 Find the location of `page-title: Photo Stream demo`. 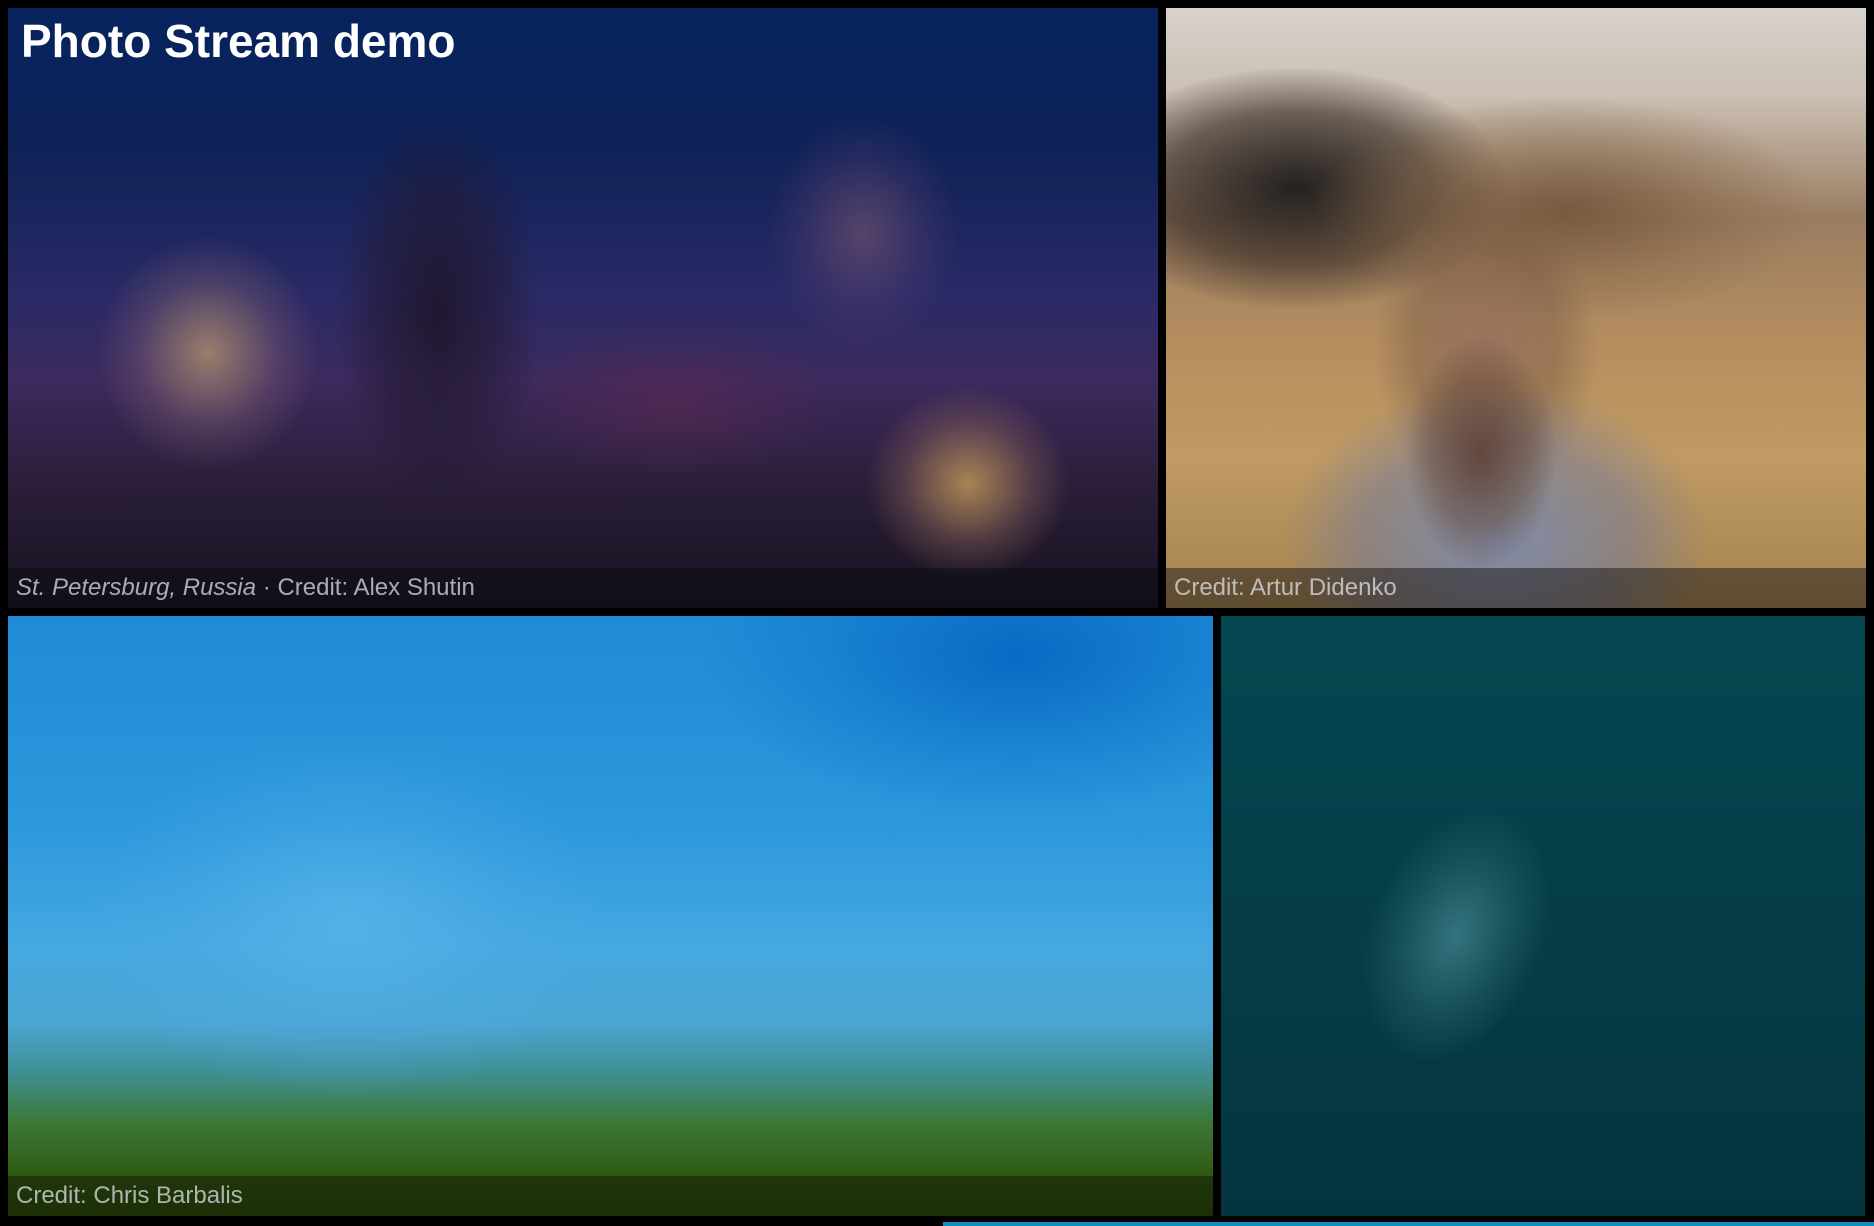

page-title: Photo Stream demo is located at coordinates (238, 41).